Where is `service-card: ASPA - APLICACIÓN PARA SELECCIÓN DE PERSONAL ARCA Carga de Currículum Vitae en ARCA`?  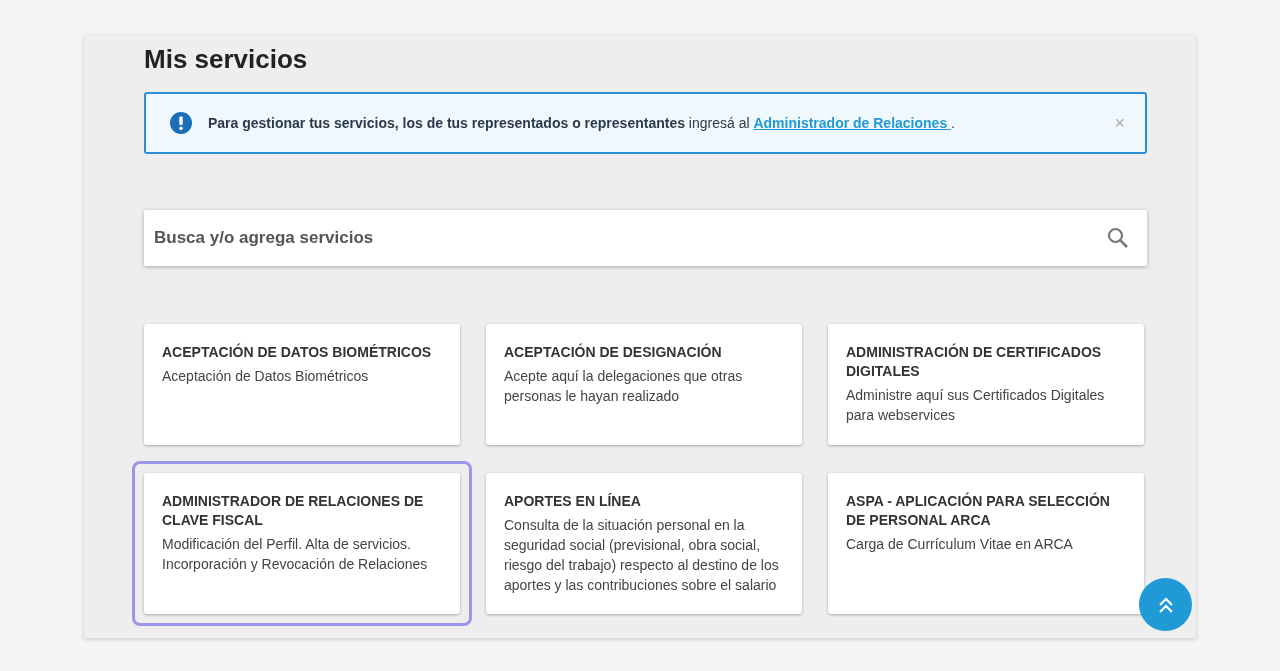 service-card: ASPA - APLICACIÓN PARA SELECCIÓN DE PERSONAL ARCA Carga de Currículum Vitae en ARCA is located at coordinates (986, 543).